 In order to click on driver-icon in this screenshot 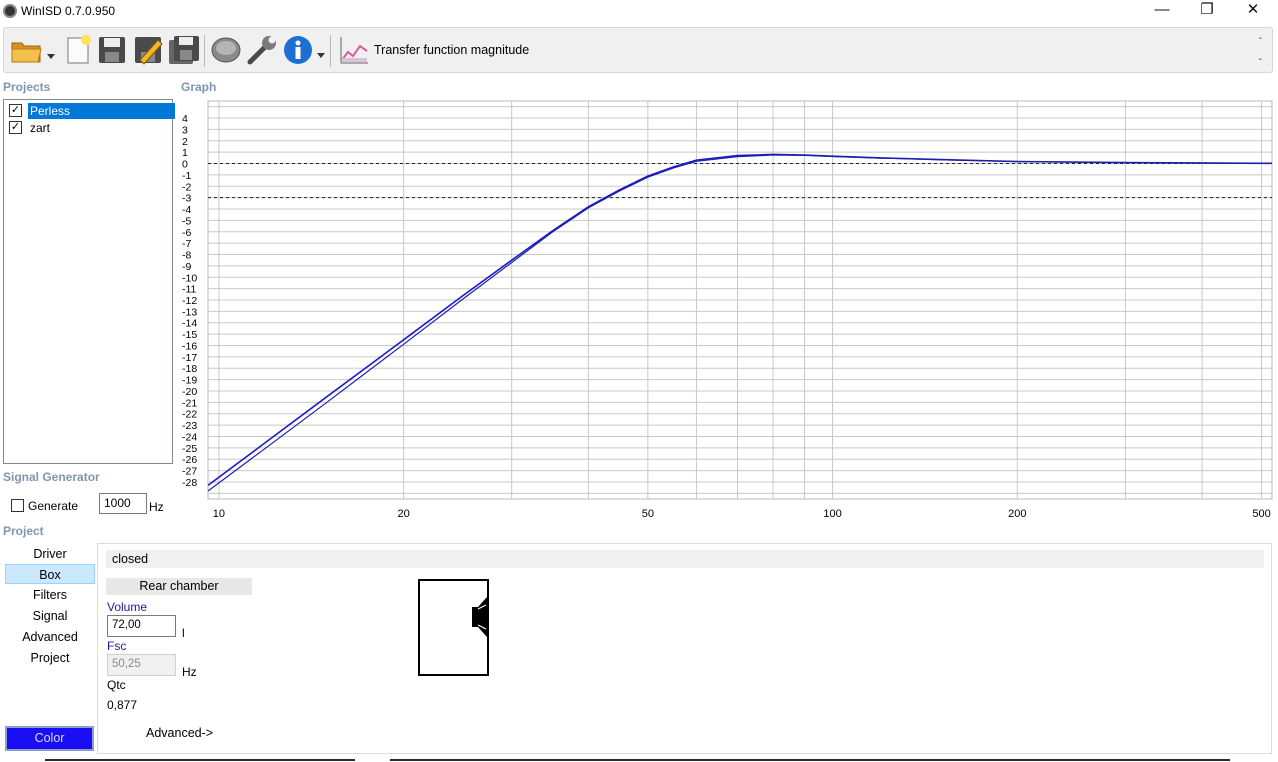, I will do `click(226, 50)`.